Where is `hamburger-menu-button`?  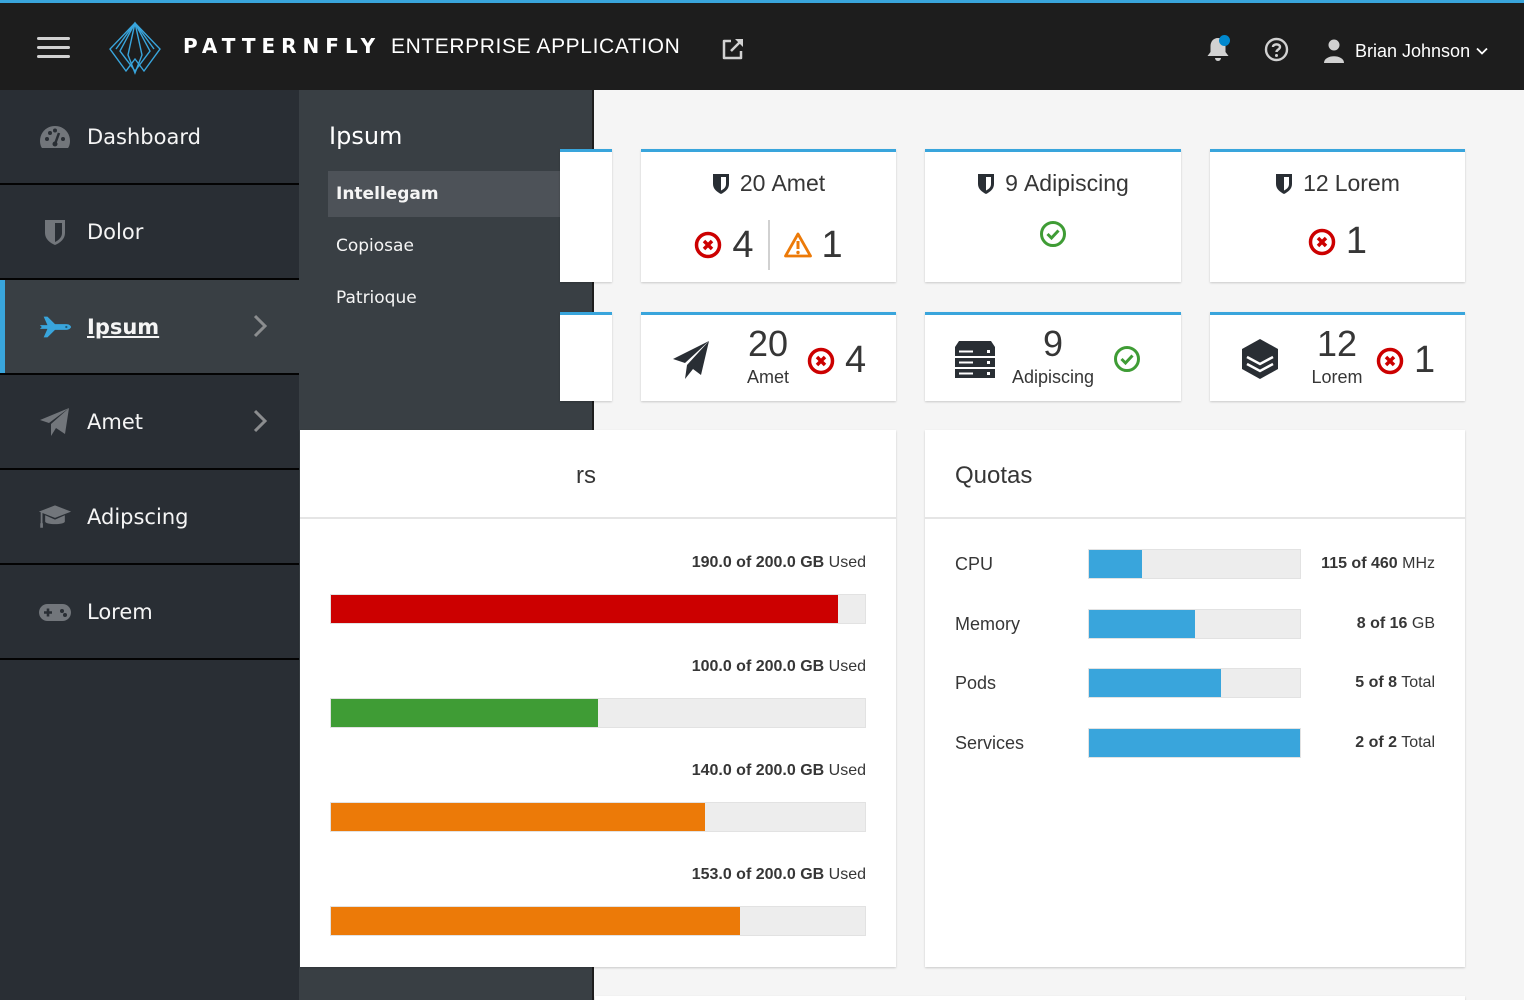
hamburger-menu-button is located at coordinates (53, 48).